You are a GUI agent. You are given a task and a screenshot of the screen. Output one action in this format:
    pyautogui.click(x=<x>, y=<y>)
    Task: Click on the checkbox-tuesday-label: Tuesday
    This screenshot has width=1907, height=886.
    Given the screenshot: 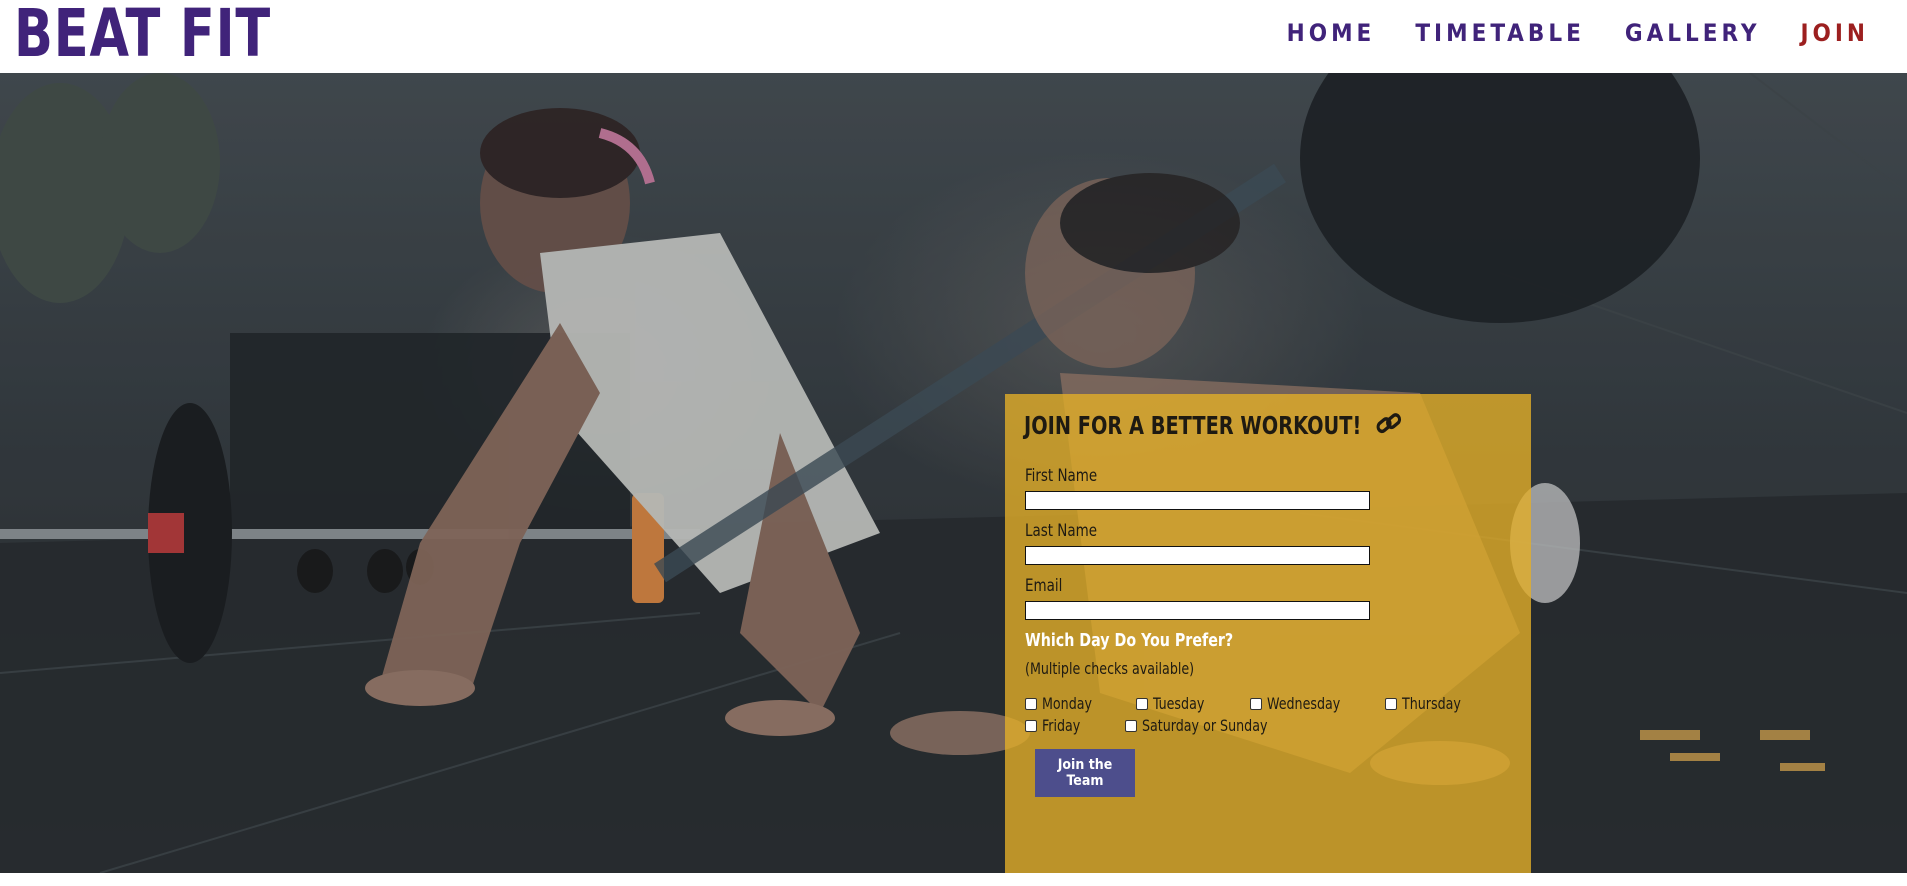 What is the action you would take?
    pyautogui.click(x=1179, y=703)
    